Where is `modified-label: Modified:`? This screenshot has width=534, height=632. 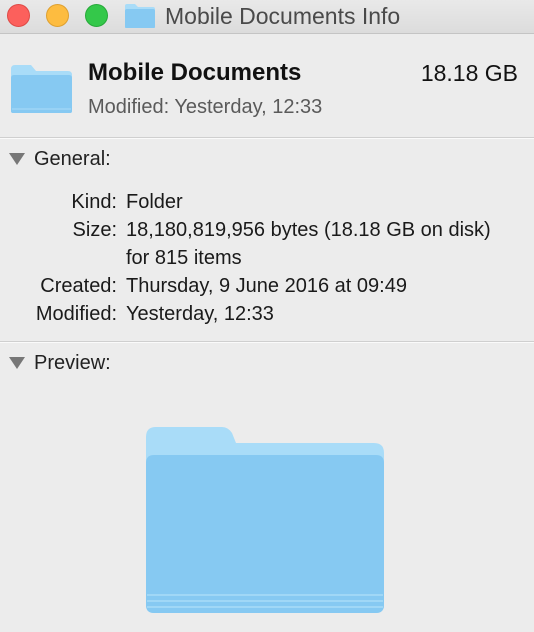
modified-label: Modified: is located at coordinates (129, 107).